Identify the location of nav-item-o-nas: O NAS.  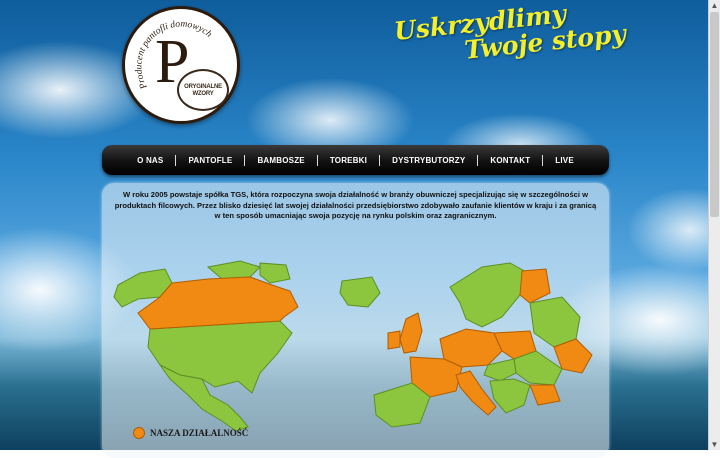
(150, 160).